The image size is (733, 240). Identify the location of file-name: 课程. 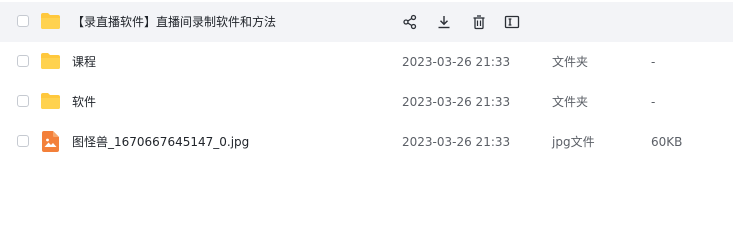
(84, 62).